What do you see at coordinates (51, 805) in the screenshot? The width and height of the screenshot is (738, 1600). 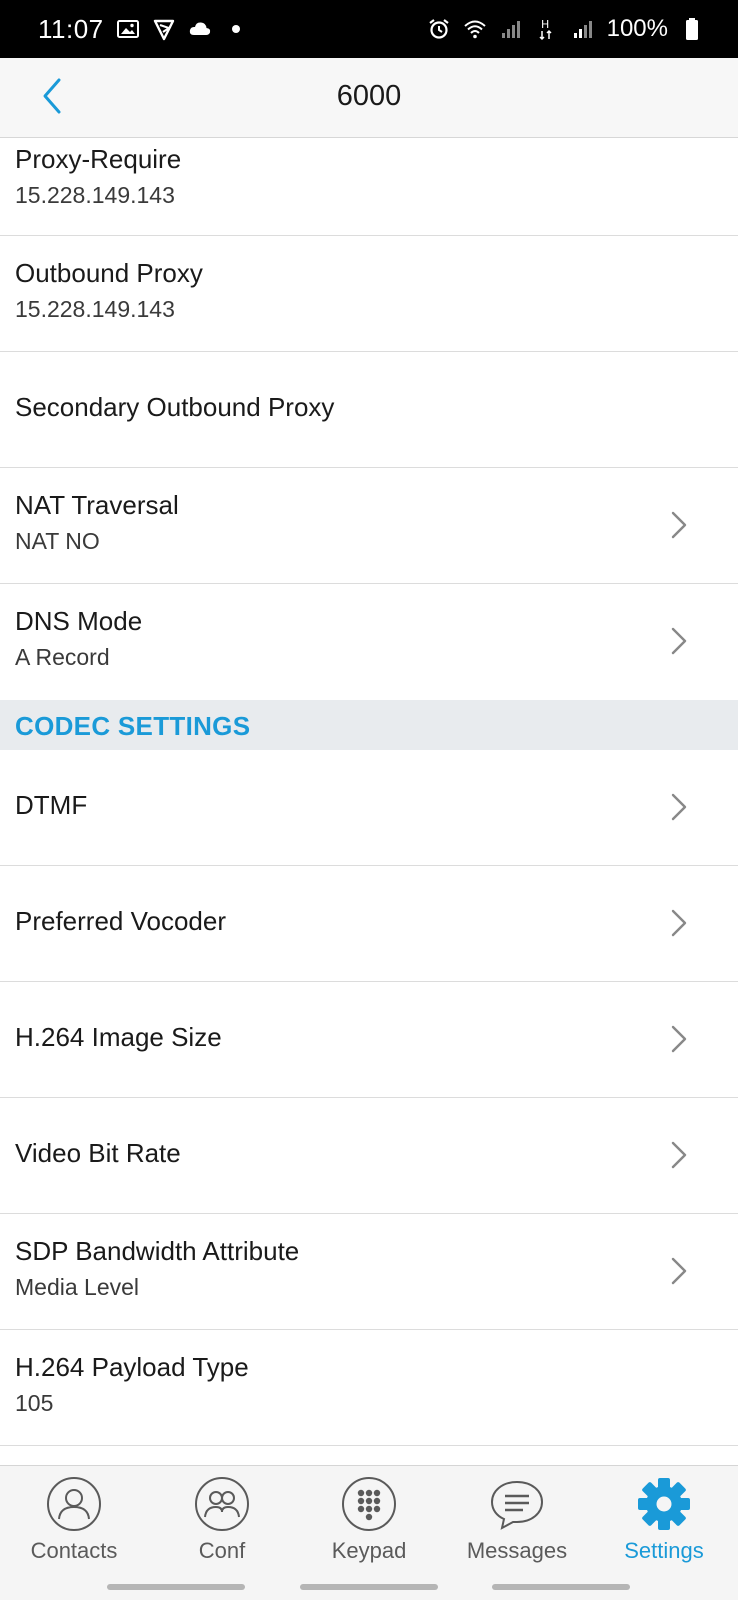 I see `setting-label: DTMF` at bounding box center [51, 805].